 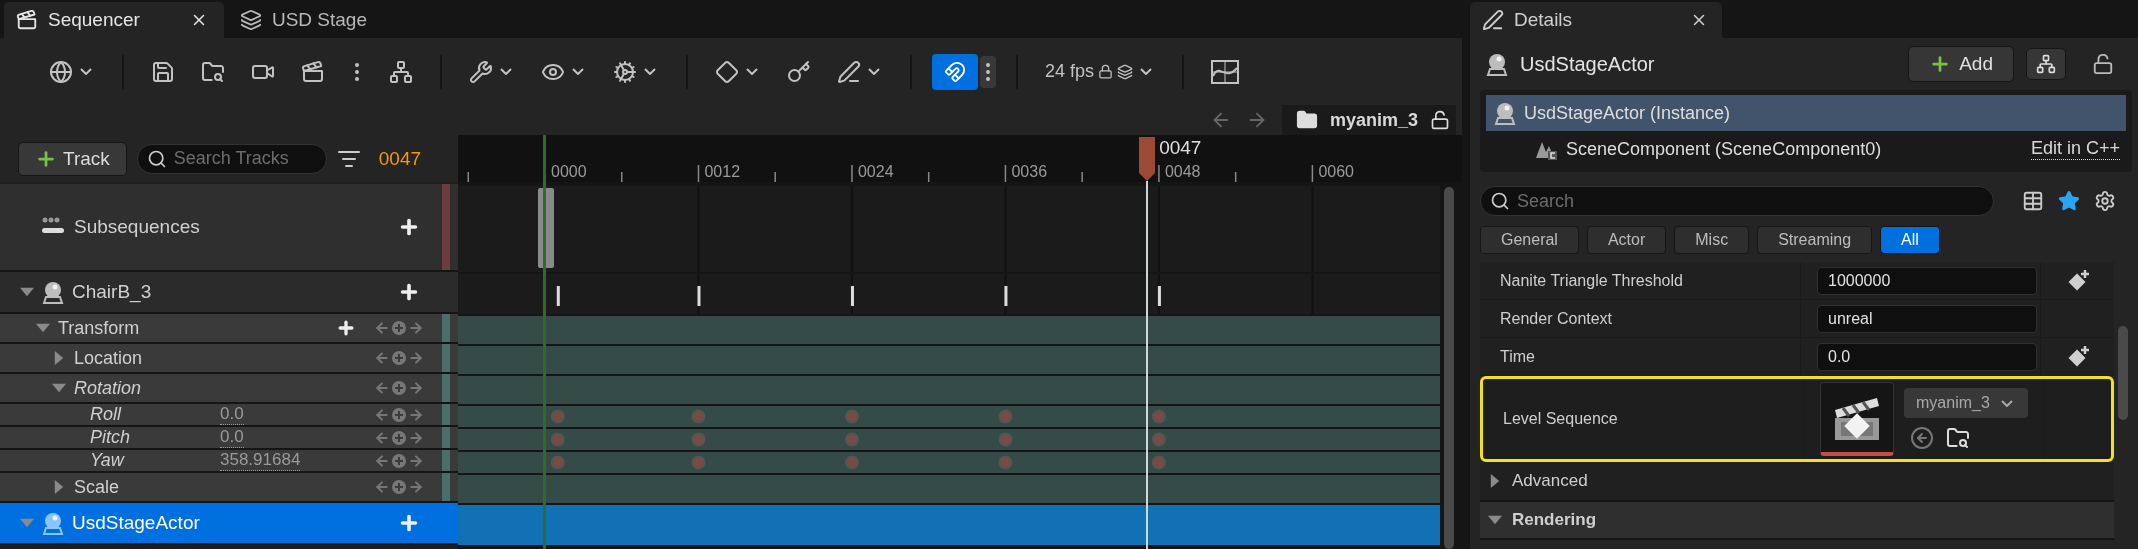 What do you see at coordinates (229, 488) in the screenshot?
I see `track-row: Scale` at bounding box center [229, 488].